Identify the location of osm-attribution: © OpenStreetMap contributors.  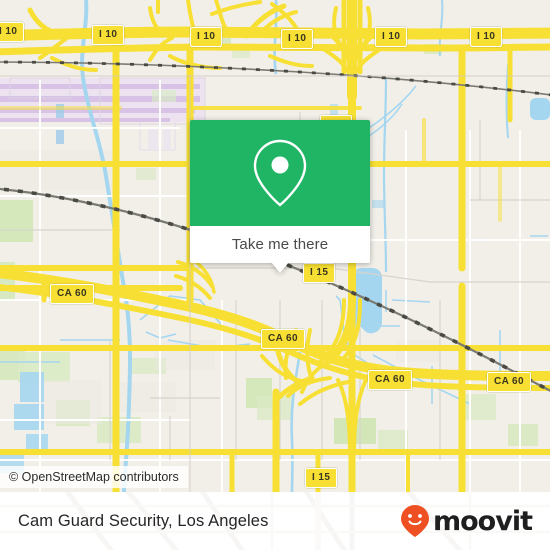
(94, 477).